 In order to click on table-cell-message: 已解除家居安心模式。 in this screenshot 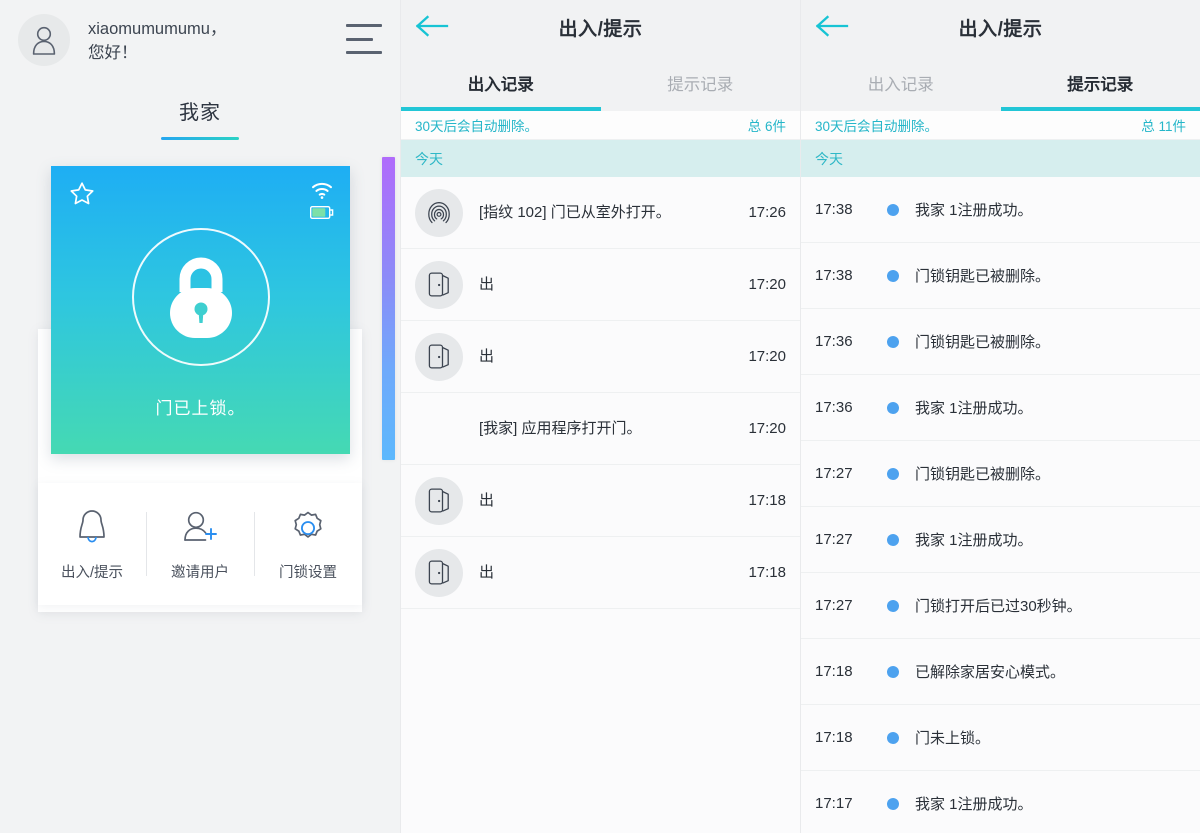, I will do `click(990, 672)`.